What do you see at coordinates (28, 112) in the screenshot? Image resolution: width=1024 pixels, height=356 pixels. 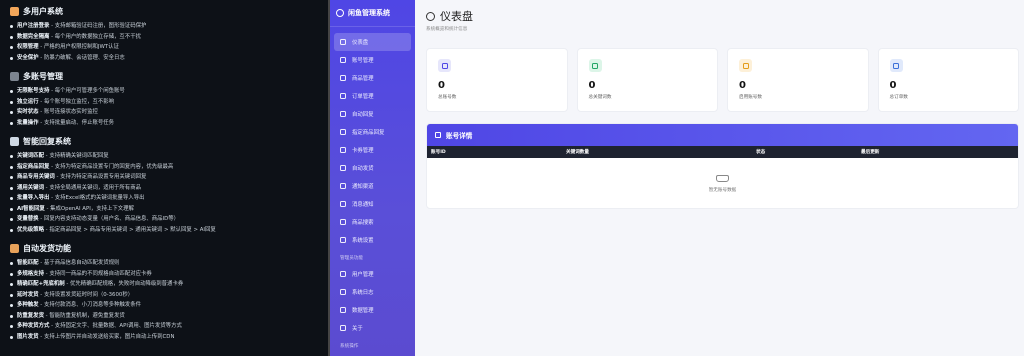 I see `feature-name: 实时状态` at bounding box center [28, 112].